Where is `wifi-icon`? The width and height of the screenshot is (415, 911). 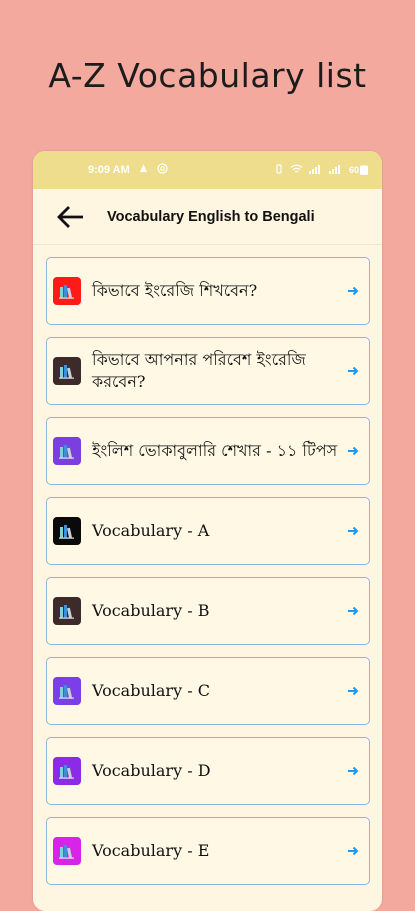 wifi-icon is located at coordinates (296, 170).